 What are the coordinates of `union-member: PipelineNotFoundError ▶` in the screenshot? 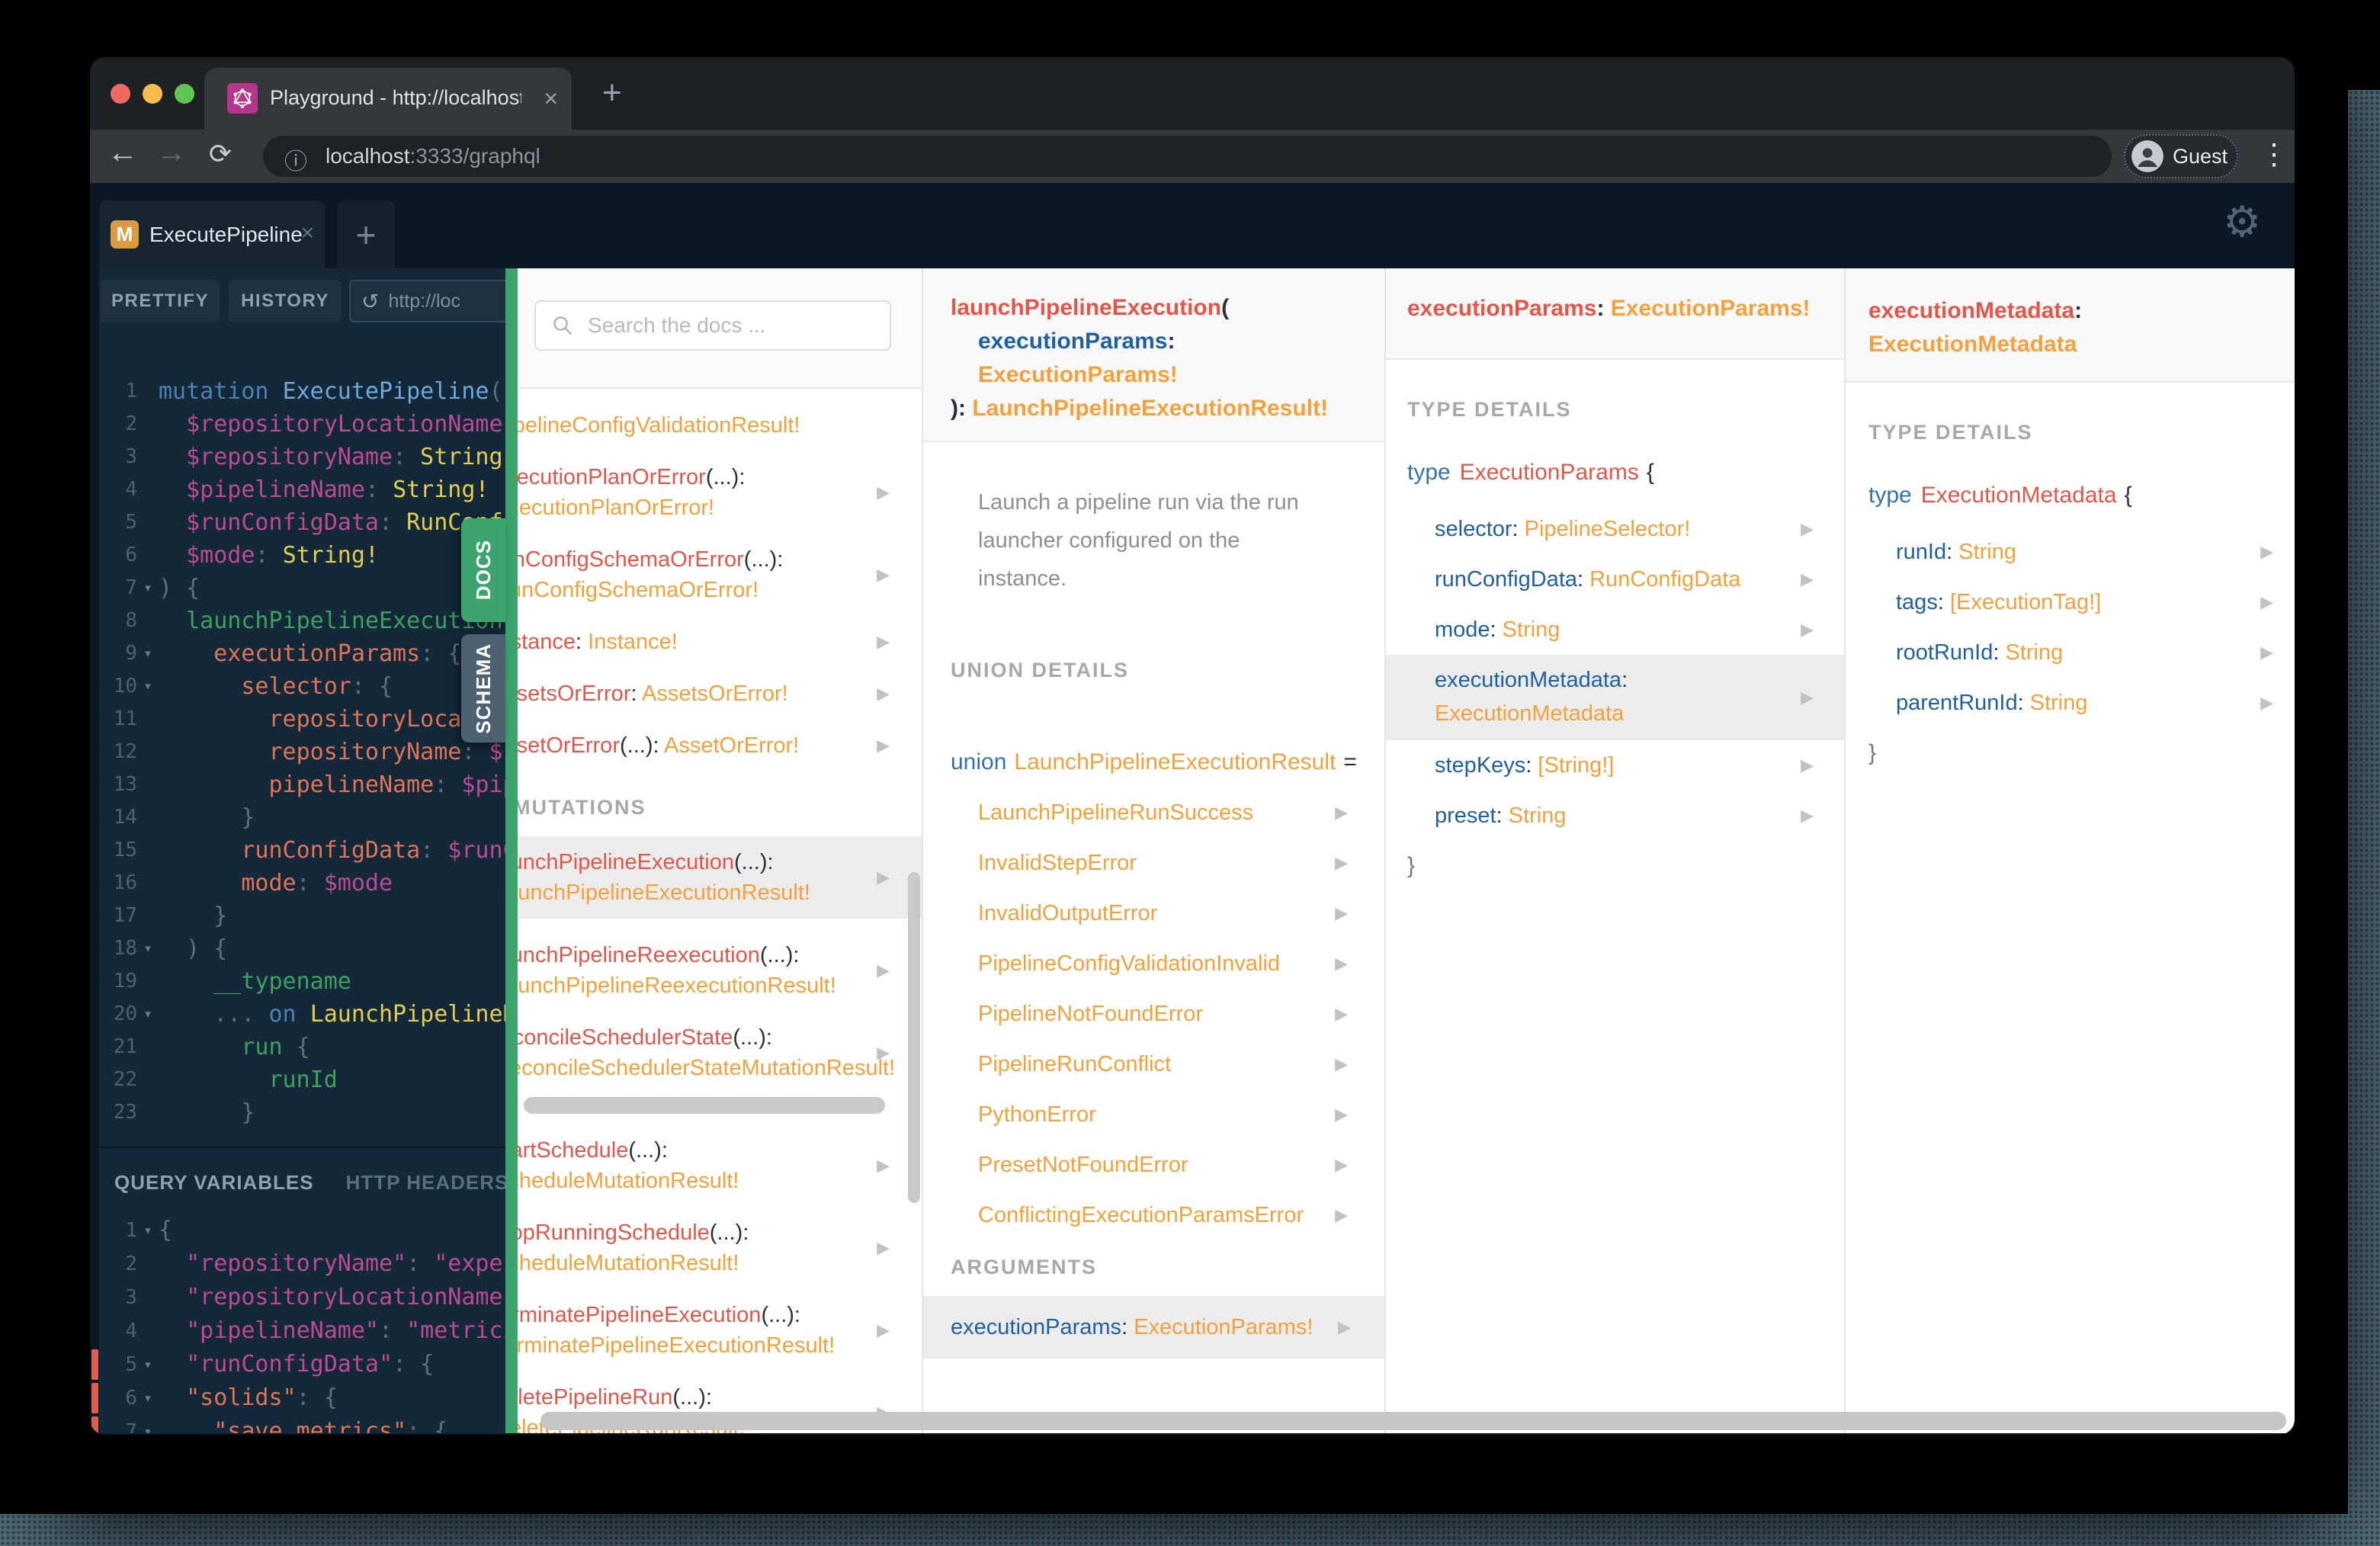 It's located at (1153, 1014).